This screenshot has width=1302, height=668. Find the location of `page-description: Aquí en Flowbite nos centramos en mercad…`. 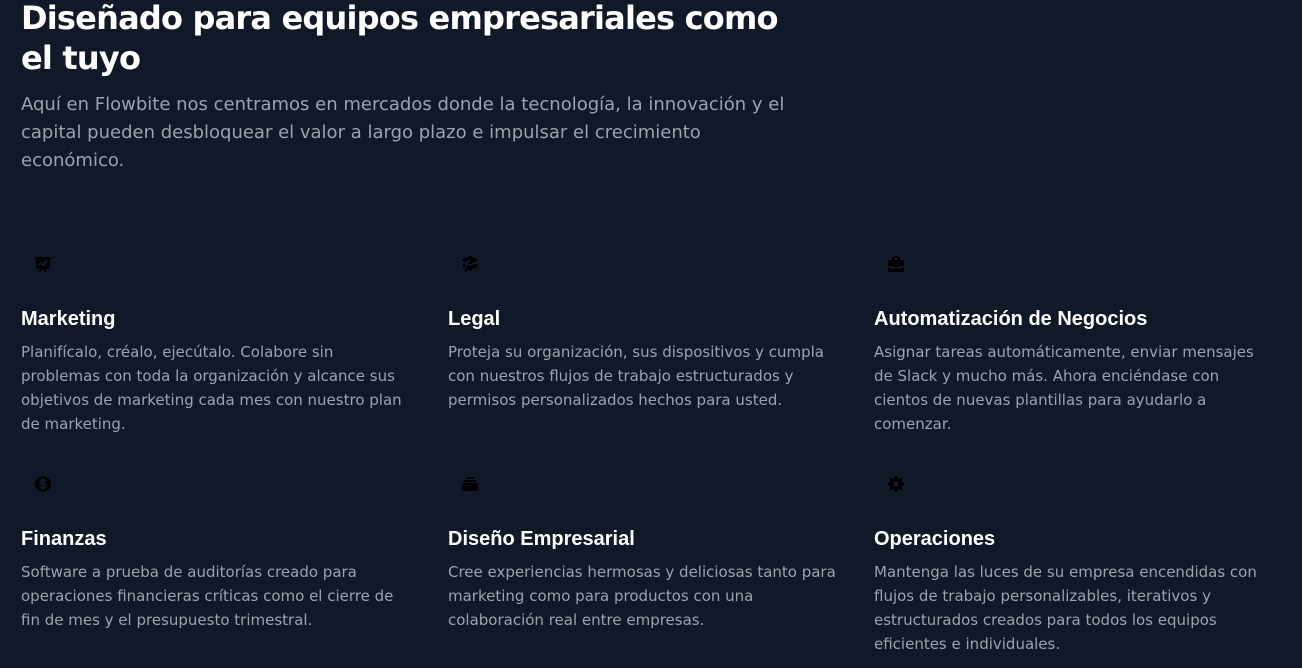

page-description: Aquí en Flowbite nos centramos en mercad… is located at coordinates (403, 132).